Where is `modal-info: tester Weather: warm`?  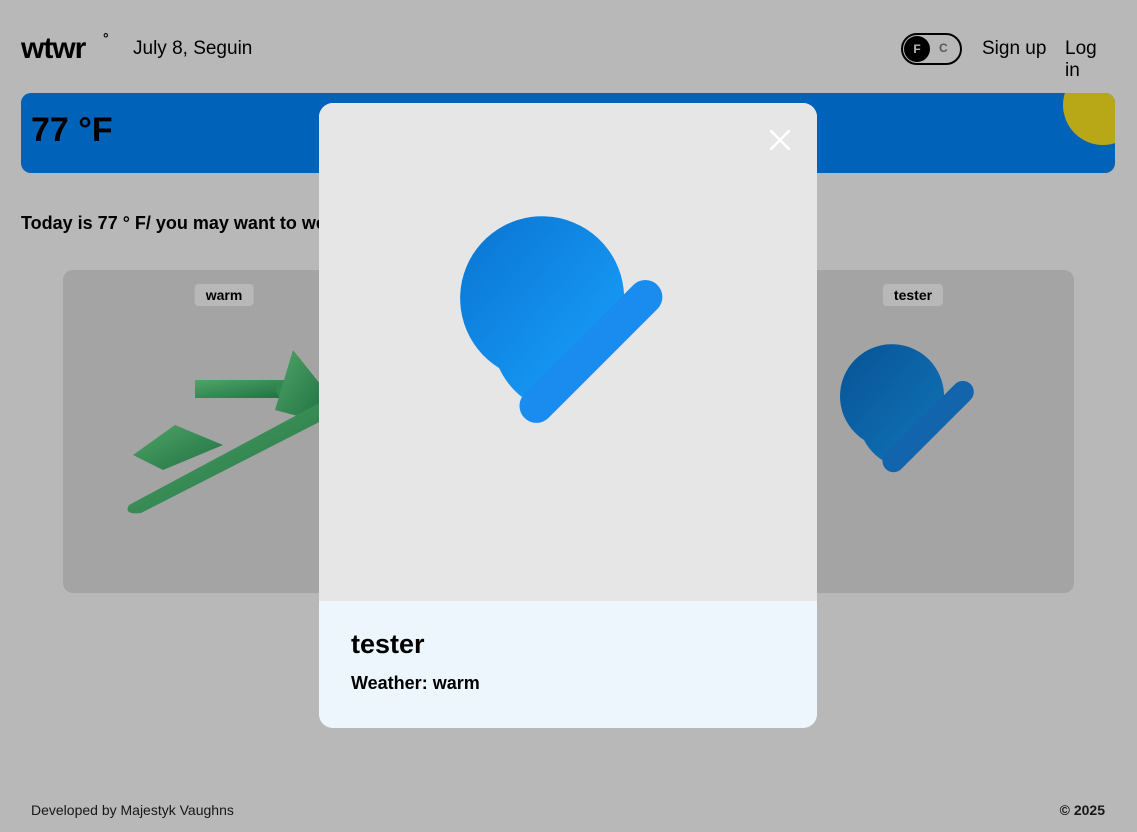
modal-info: tester Weather: warm is located at coordinates (568, 664).